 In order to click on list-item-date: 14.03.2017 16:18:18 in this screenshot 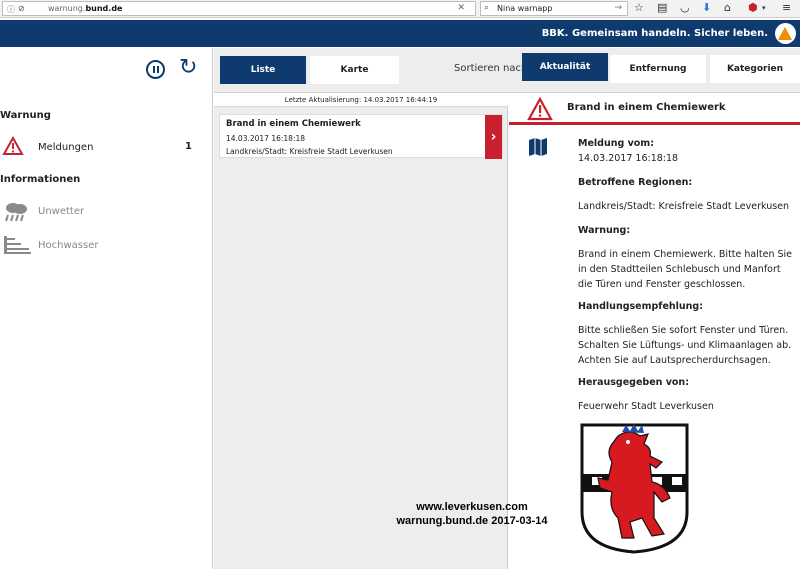, I will do `click(266, 138)`.